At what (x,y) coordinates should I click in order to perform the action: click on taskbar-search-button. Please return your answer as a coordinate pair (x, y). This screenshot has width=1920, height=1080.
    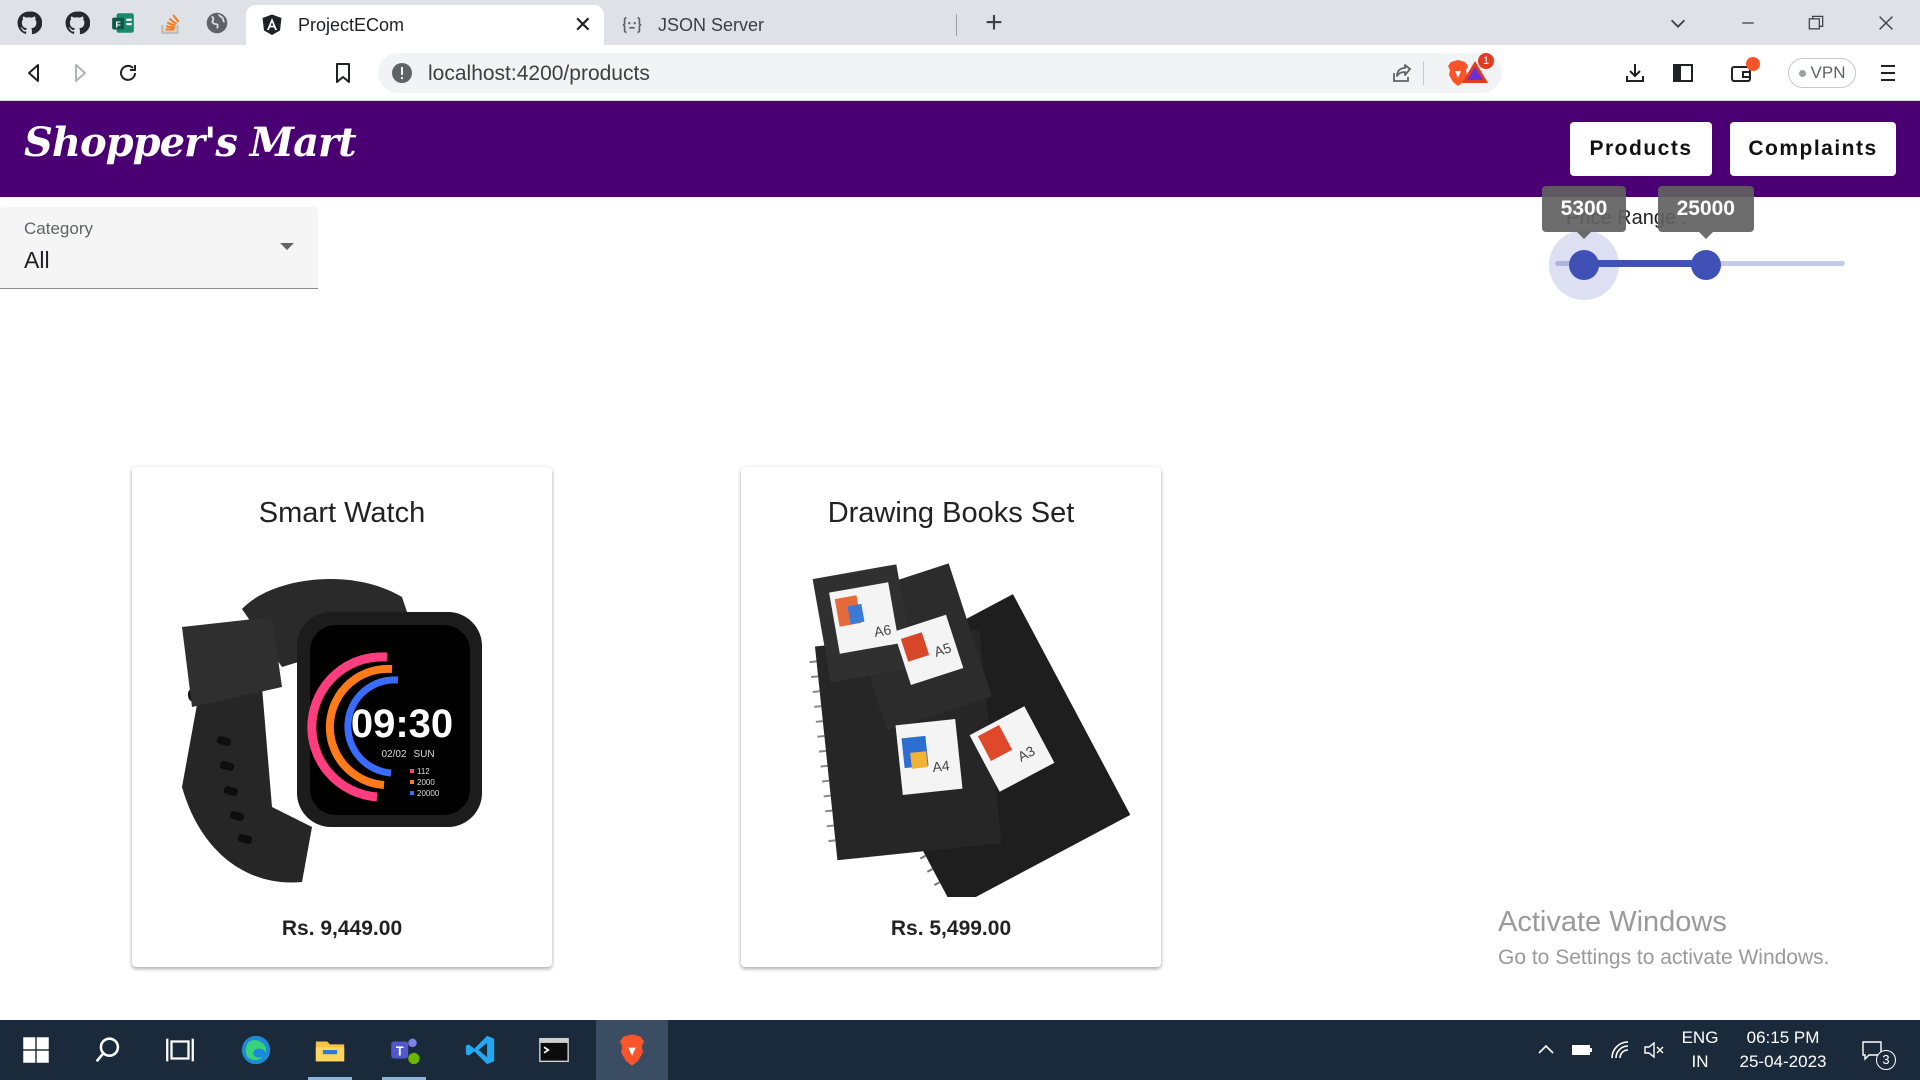
    Looking at the image, I should click on (108, 1050).